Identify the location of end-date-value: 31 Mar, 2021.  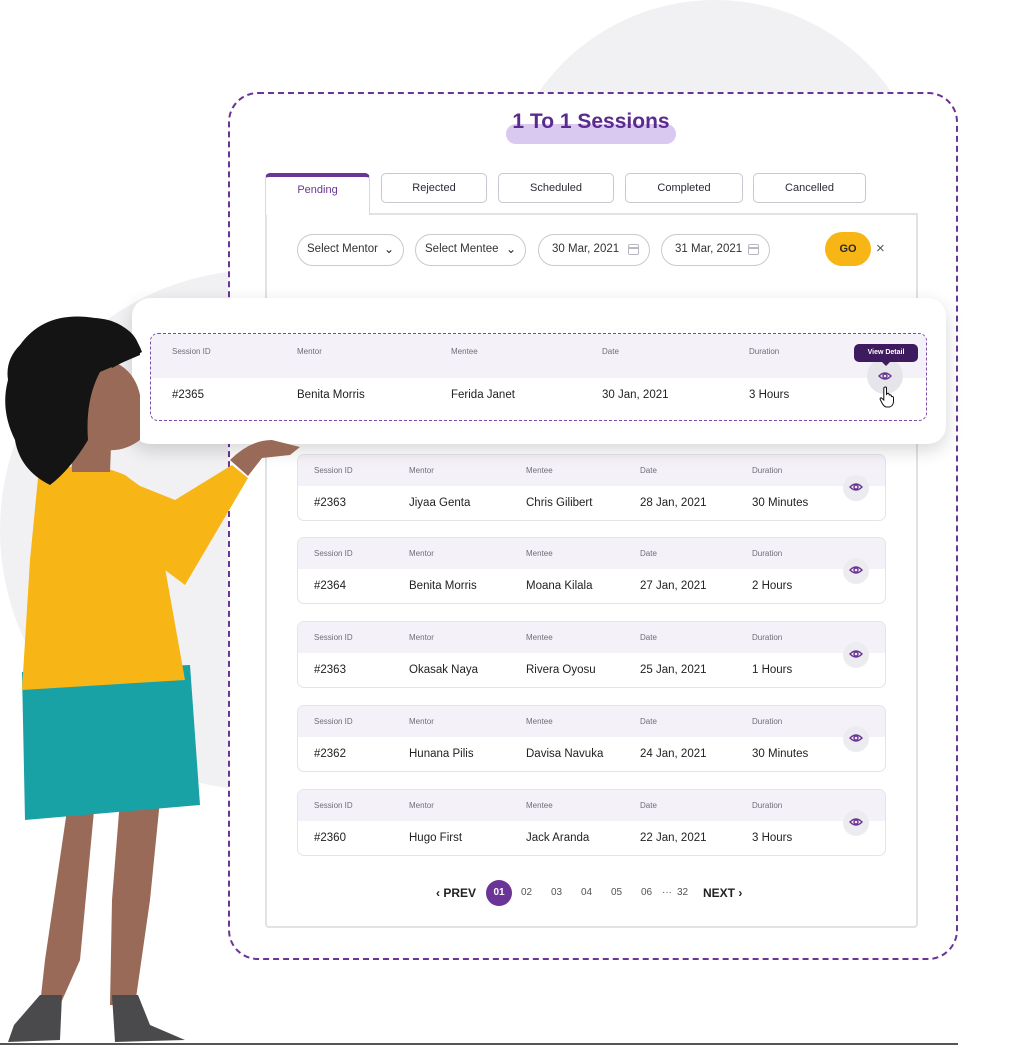
(709, 249).